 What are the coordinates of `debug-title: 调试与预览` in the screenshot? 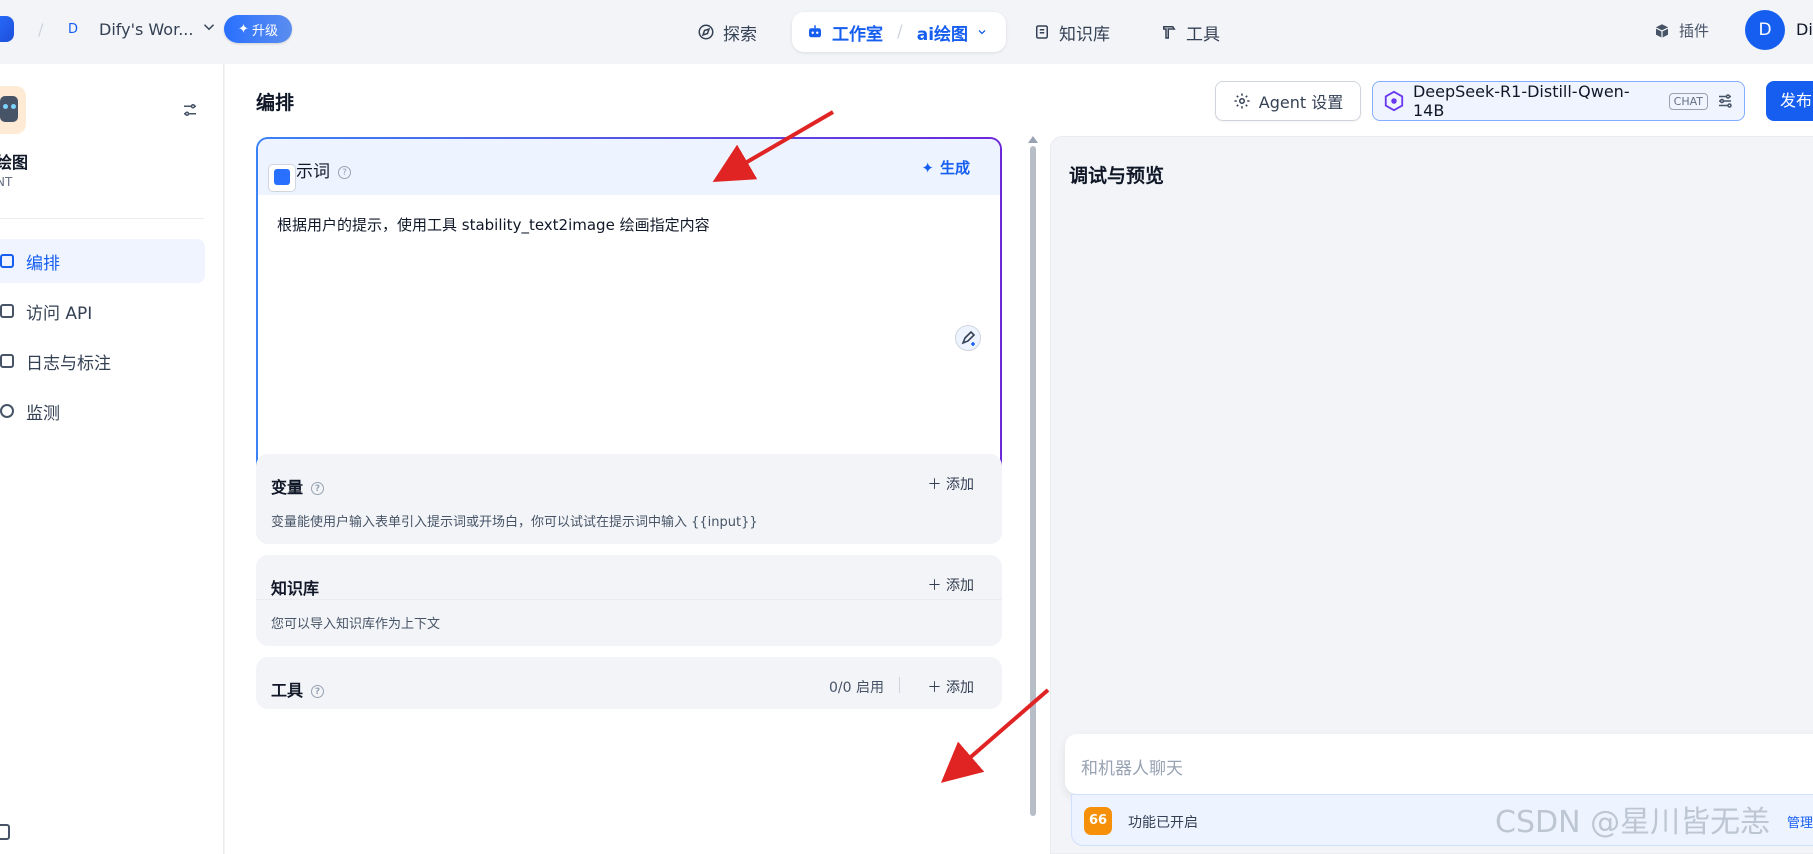 It's located at (1117, 176).